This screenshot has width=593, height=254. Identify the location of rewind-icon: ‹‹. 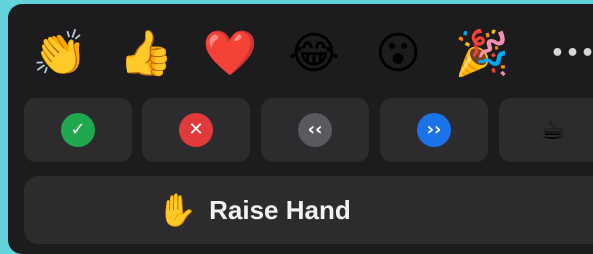
(315, 130).